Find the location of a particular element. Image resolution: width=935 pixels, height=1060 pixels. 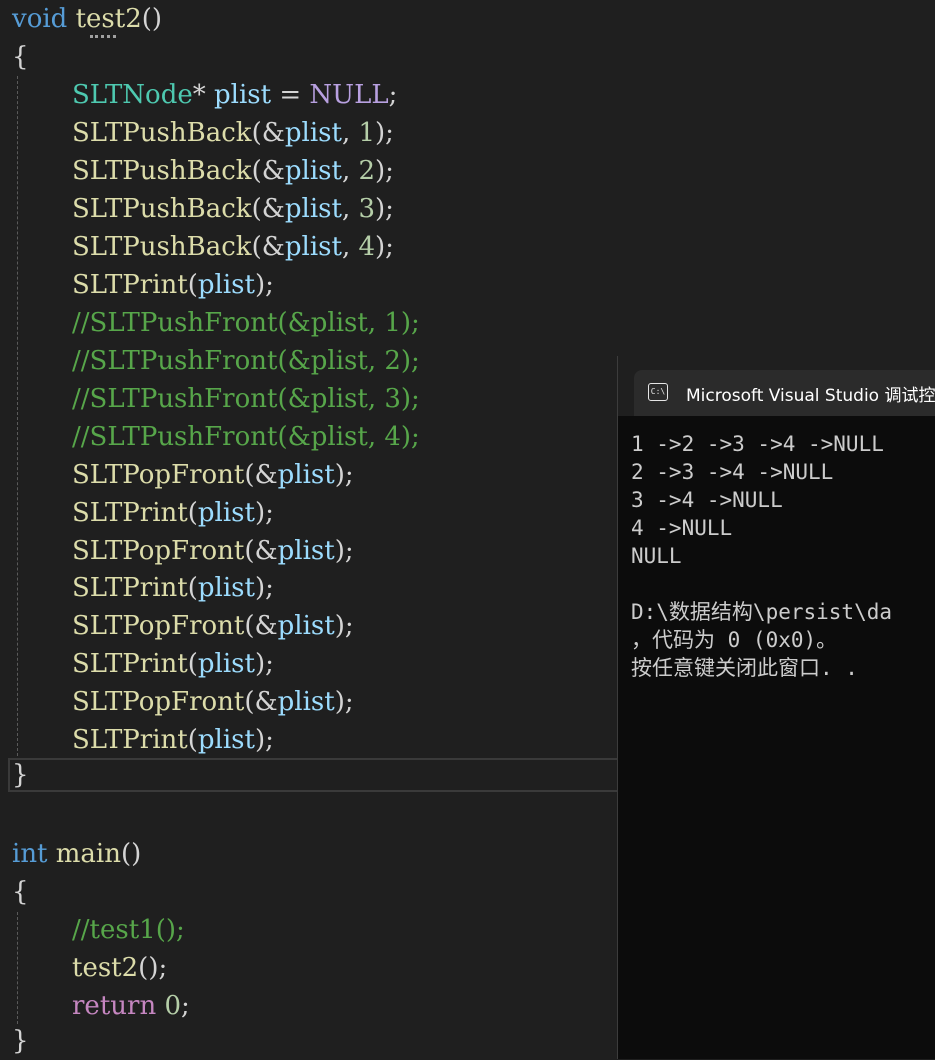

console-line: 2 ->3 ->4 ->NULL is located at coordinates (732, 472).